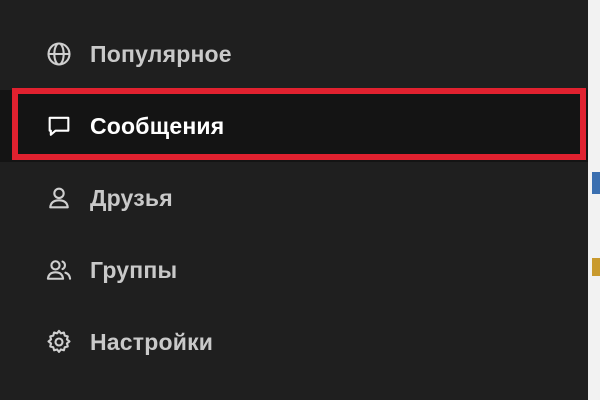 This screenshot has height=400, width=600. Describe the element at coordinates (59, 198) in the screenshot. I see `user-icon` at that location.